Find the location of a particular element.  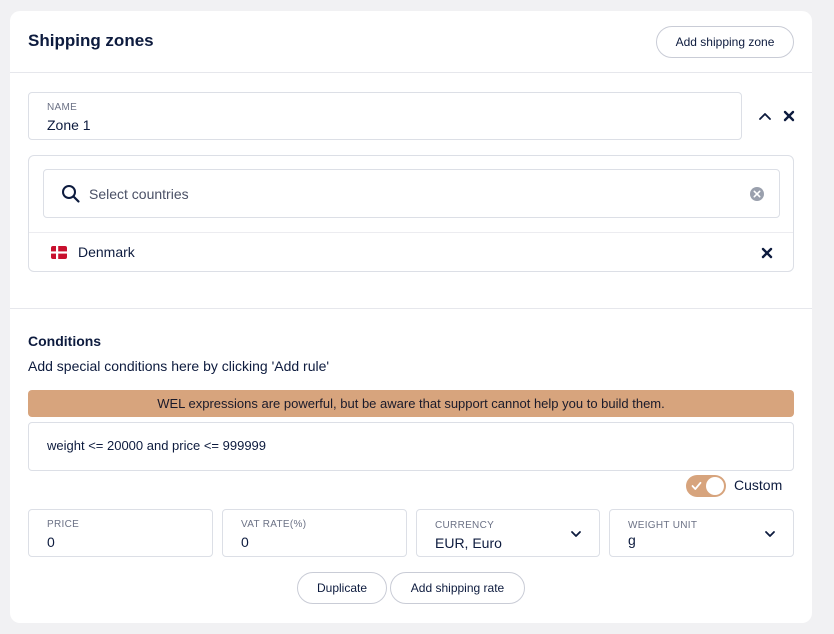

chevron-up-icon is located at coordinates (765, 116).